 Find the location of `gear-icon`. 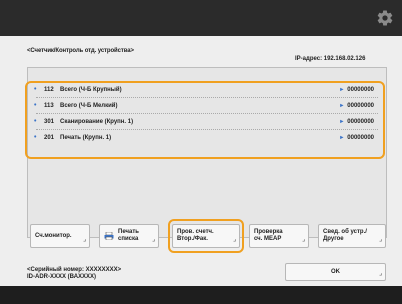

gear-icon is located at coordinates (385, 18).